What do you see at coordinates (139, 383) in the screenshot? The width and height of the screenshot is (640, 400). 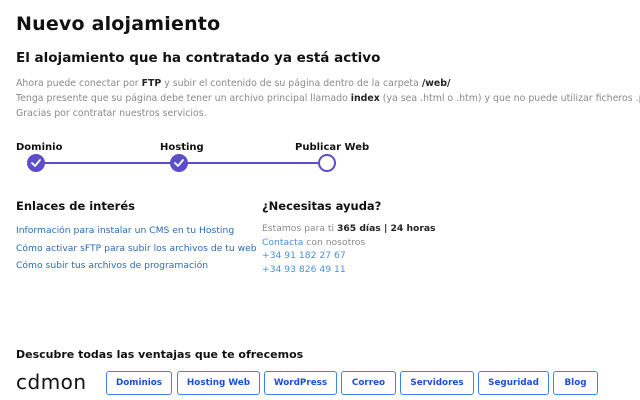 I see `nav-button-dominios: Dominios` at bounding box center [139, 383].